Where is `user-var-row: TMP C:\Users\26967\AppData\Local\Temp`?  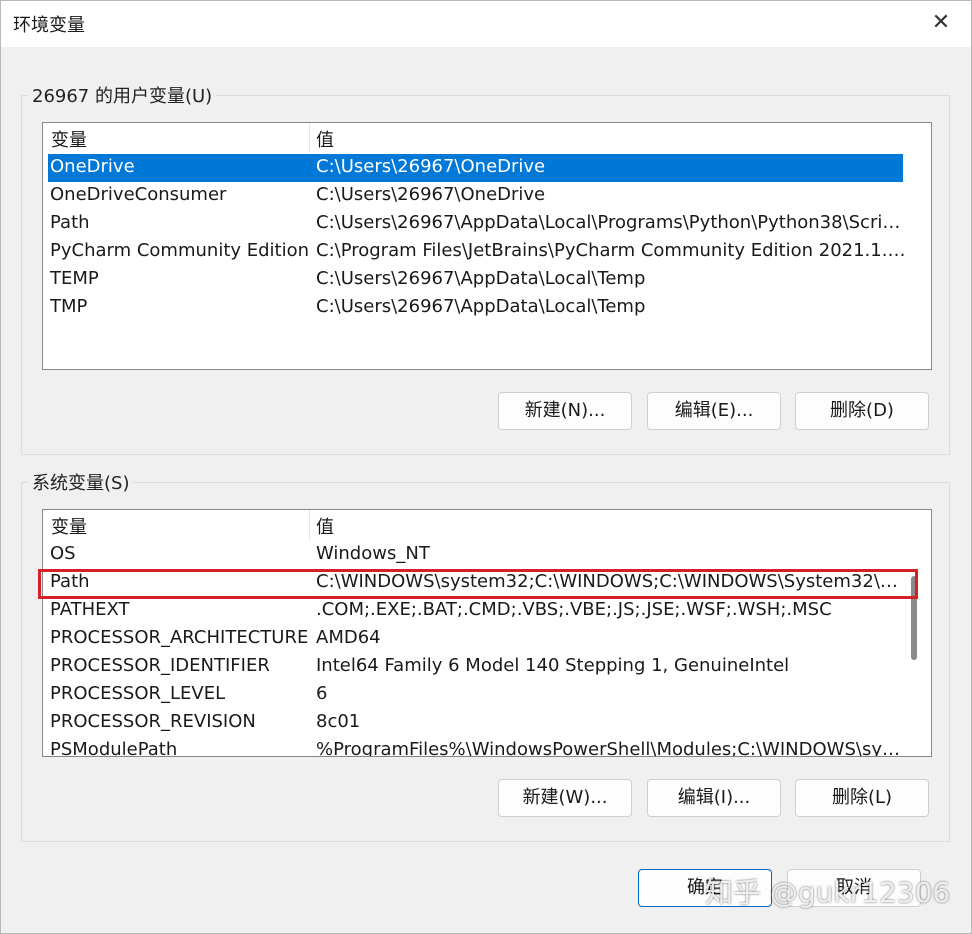
user-var-row: TMP C:\Users\26967\AppData\Local\Temp is located at coordinates (487, 308).